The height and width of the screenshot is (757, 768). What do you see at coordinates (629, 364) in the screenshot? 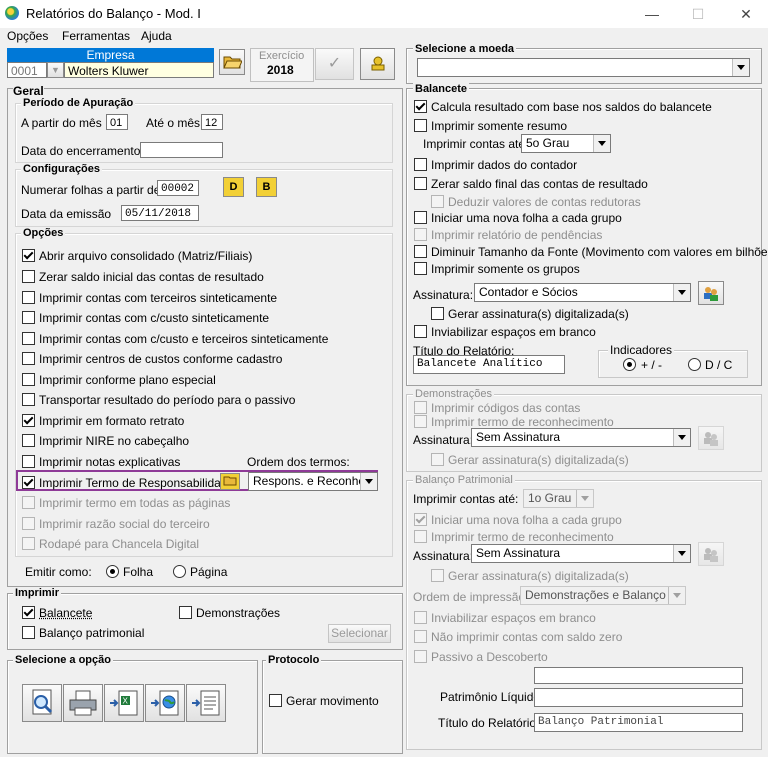
I see `ind-plus-minus-radio` at bounding box center [629, 364].